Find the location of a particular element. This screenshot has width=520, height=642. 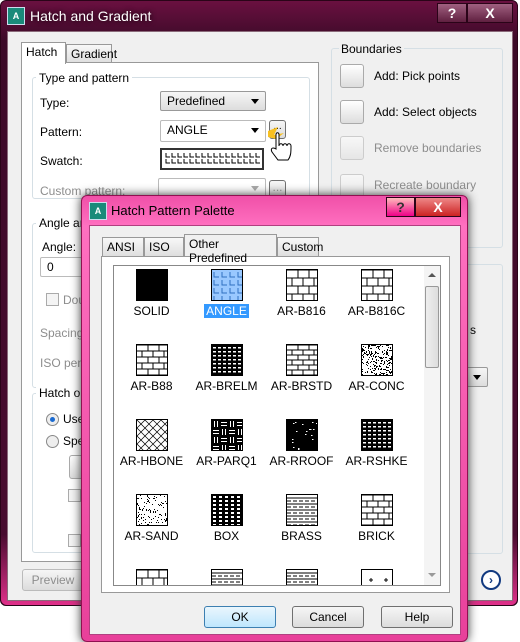

scroll-down-icon is located at coordinates (432, 575).